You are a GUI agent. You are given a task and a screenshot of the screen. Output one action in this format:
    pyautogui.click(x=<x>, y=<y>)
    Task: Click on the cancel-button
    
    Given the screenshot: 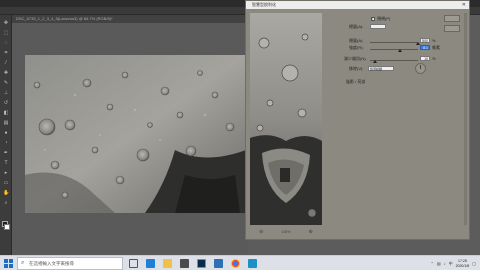 What is the action you would take?
    pyautogui.click(x=452, y=28)
    